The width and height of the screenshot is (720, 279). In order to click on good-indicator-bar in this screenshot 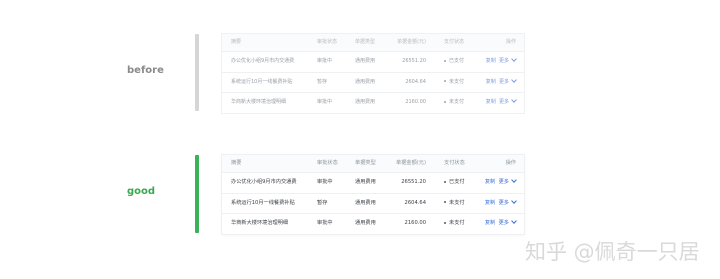, I will do `click(197, 194)`.